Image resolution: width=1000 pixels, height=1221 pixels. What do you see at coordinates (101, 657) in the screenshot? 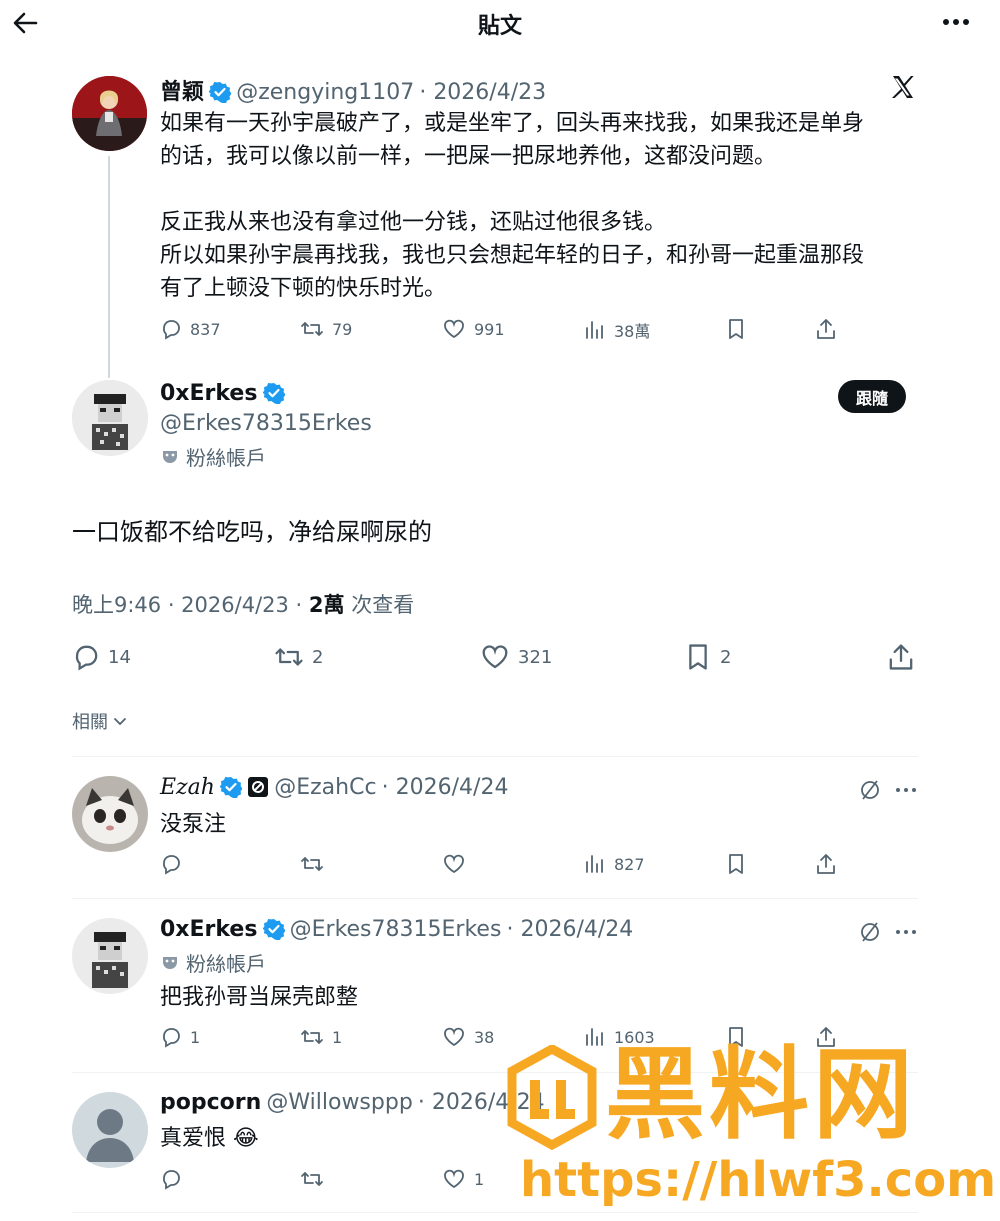
I see `reply-button: 14` at bounding box center [101, 657].